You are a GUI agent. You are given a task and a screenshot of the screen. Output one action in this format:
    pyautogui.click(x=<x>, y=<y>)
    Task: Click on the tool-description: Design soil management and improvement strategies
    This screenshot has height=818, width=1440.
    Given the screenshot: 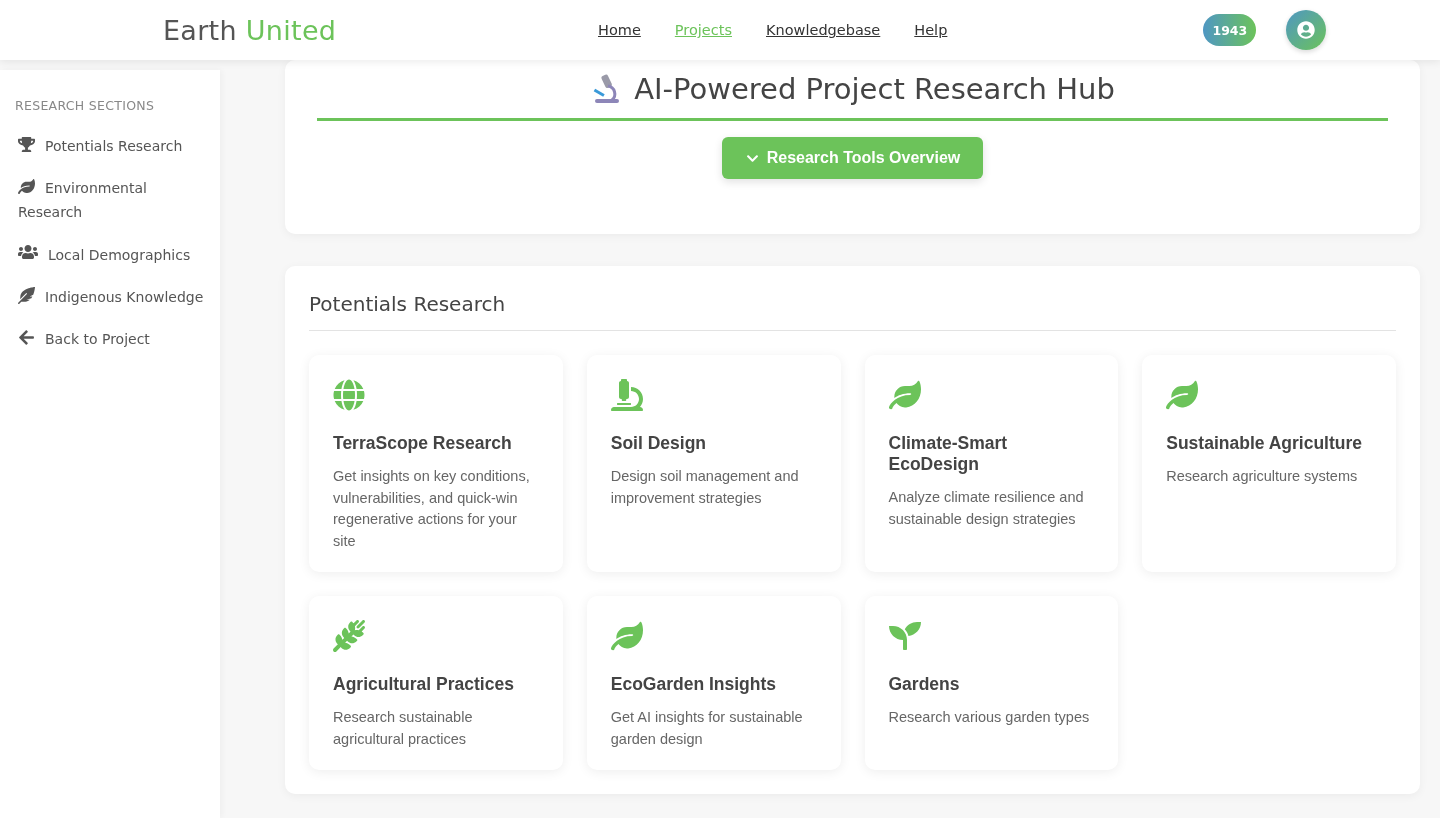 What is the action you would take?
    pyautogui.click(x=705, y=487)
    